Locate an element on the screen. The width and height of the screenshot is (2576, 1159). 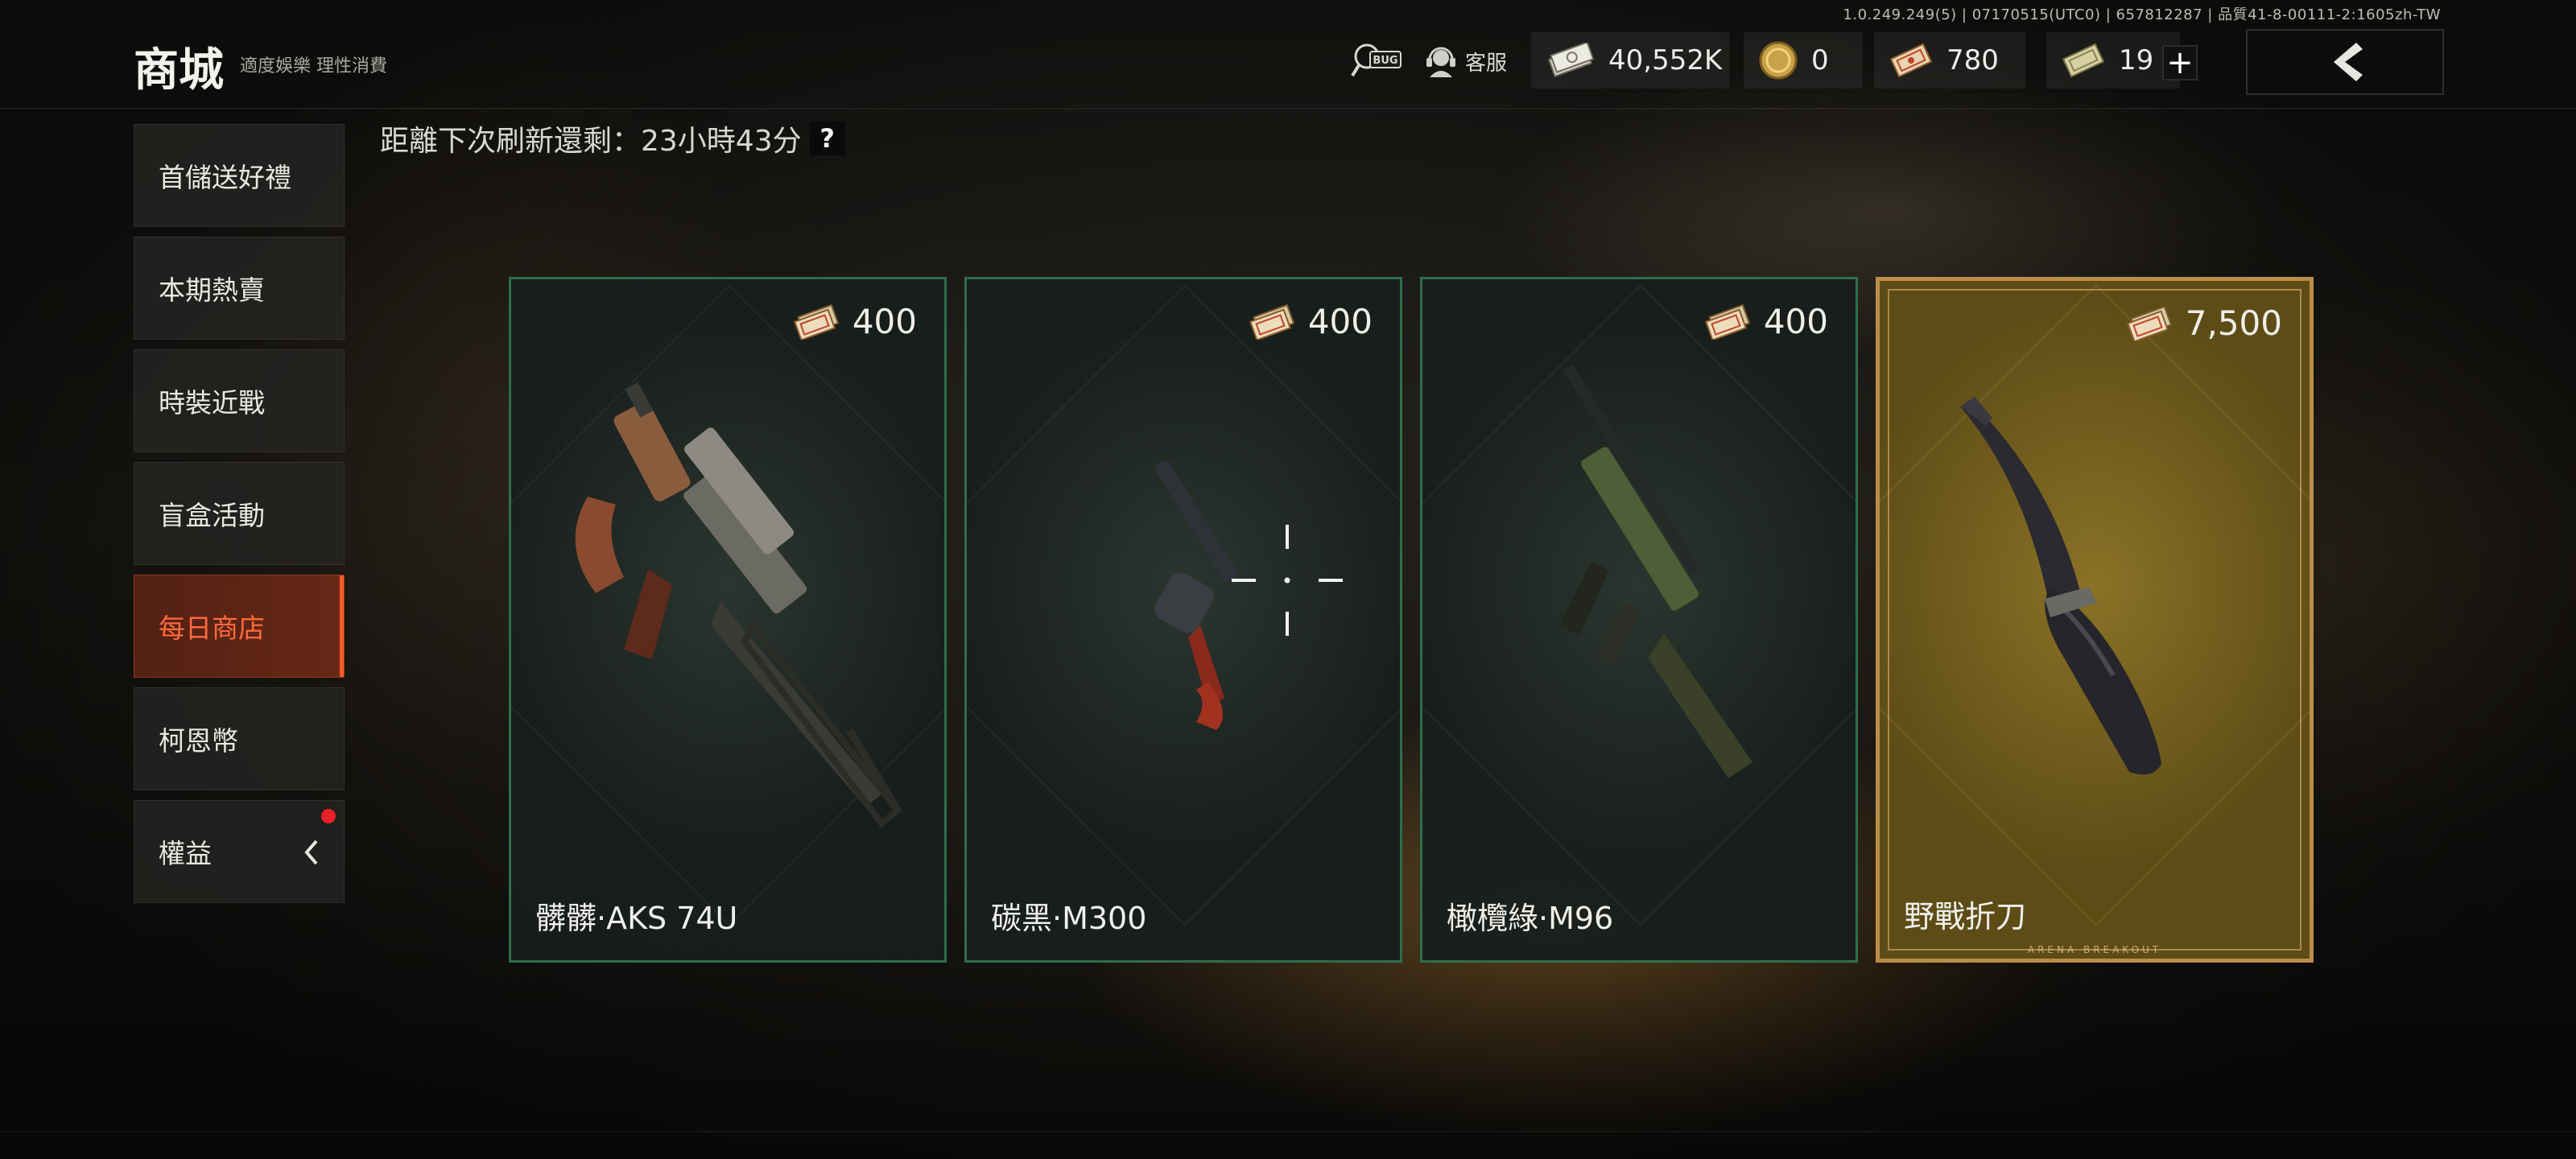
brand-watermark: ARENA BREAKOUT is located at coordinates (2094, 949).